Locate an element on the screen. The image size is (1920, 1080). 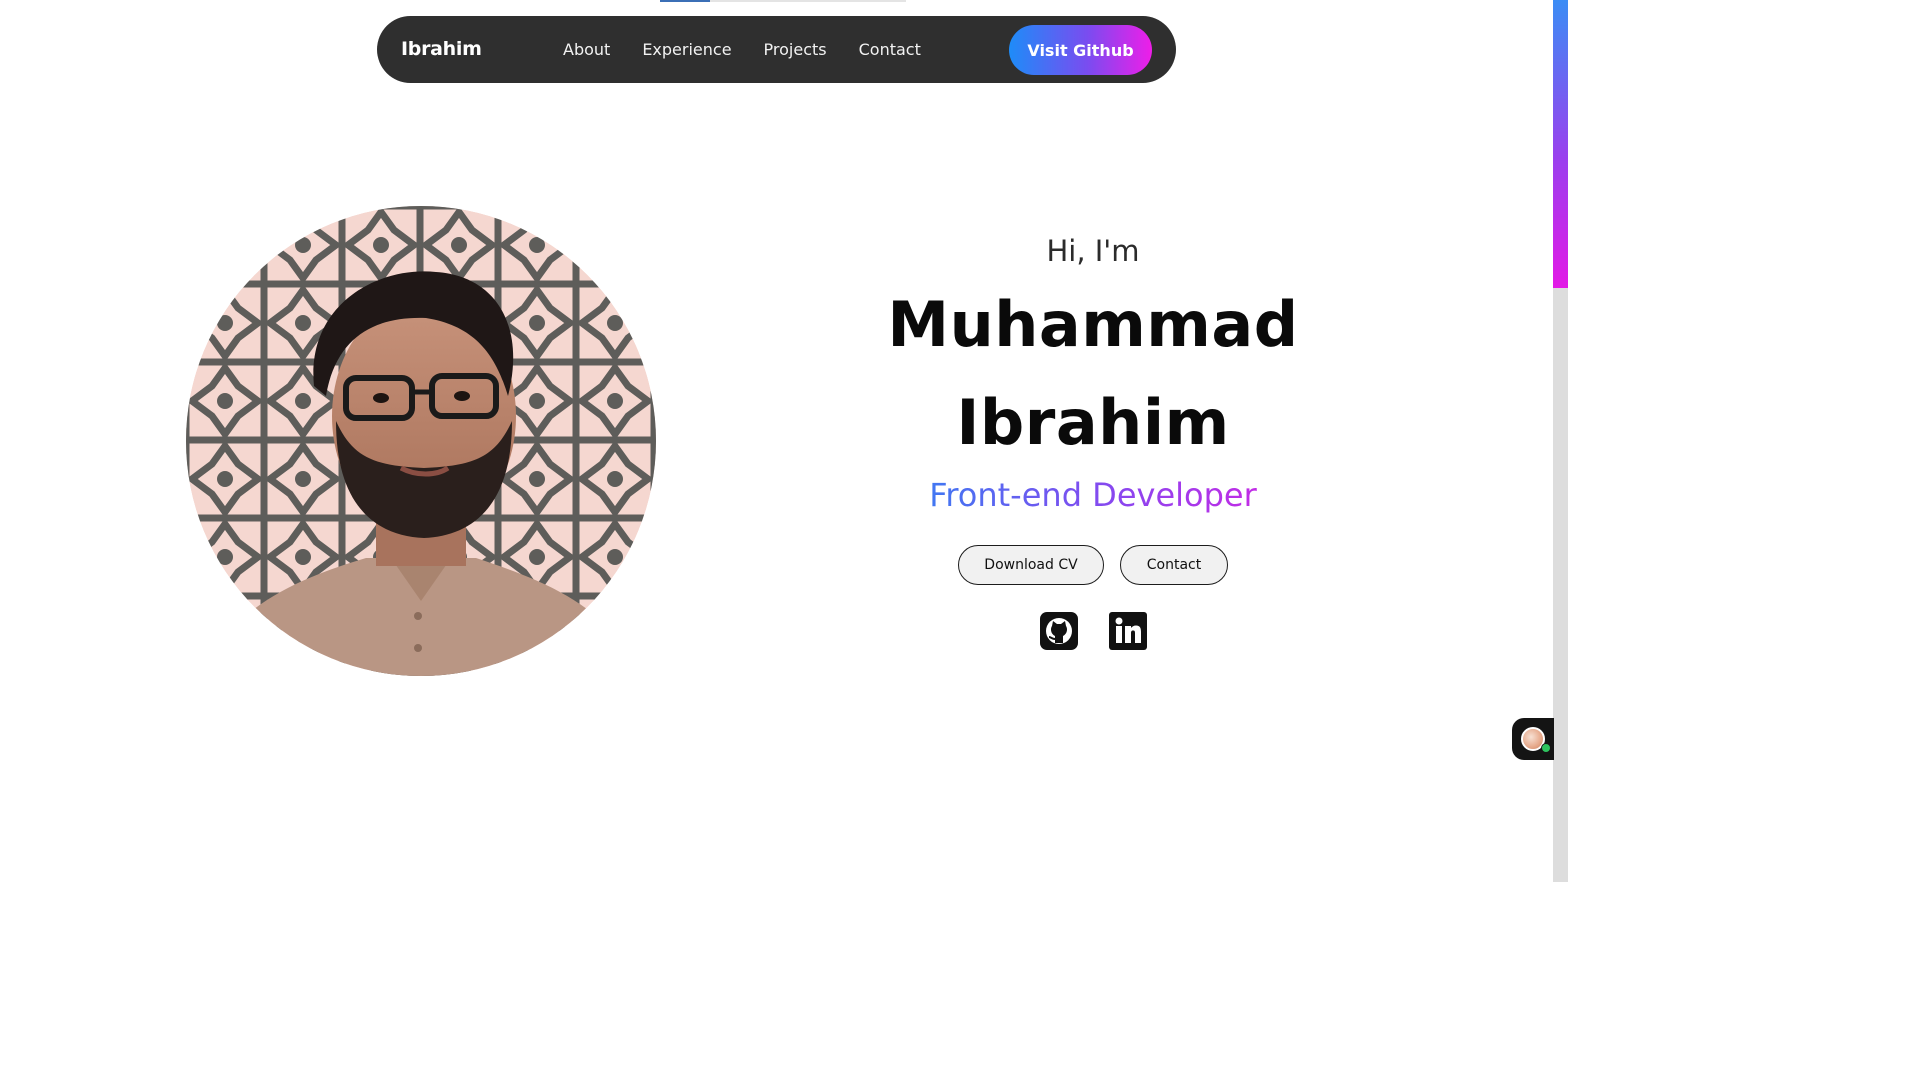
scroll-progress-bar is located at coordinates (783, 1).